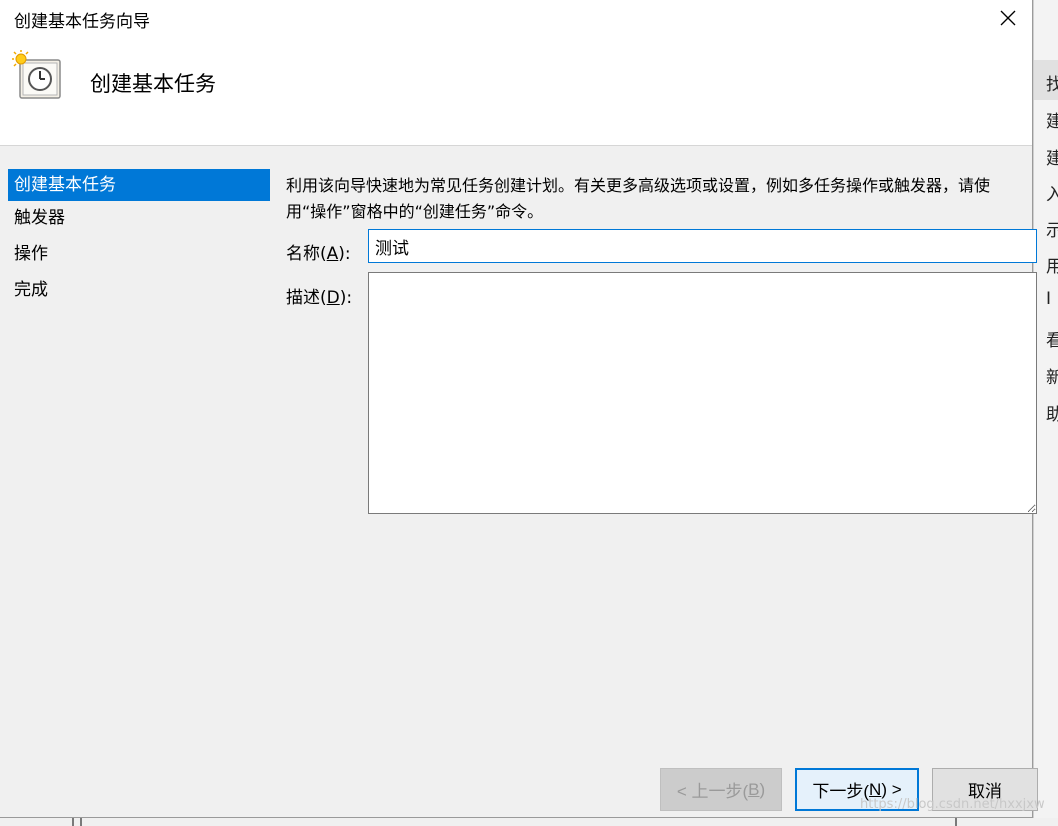  What do you see at coordinates (702, 246) in the screenshot?
I see `name-input` at bounding box center [702, 246].